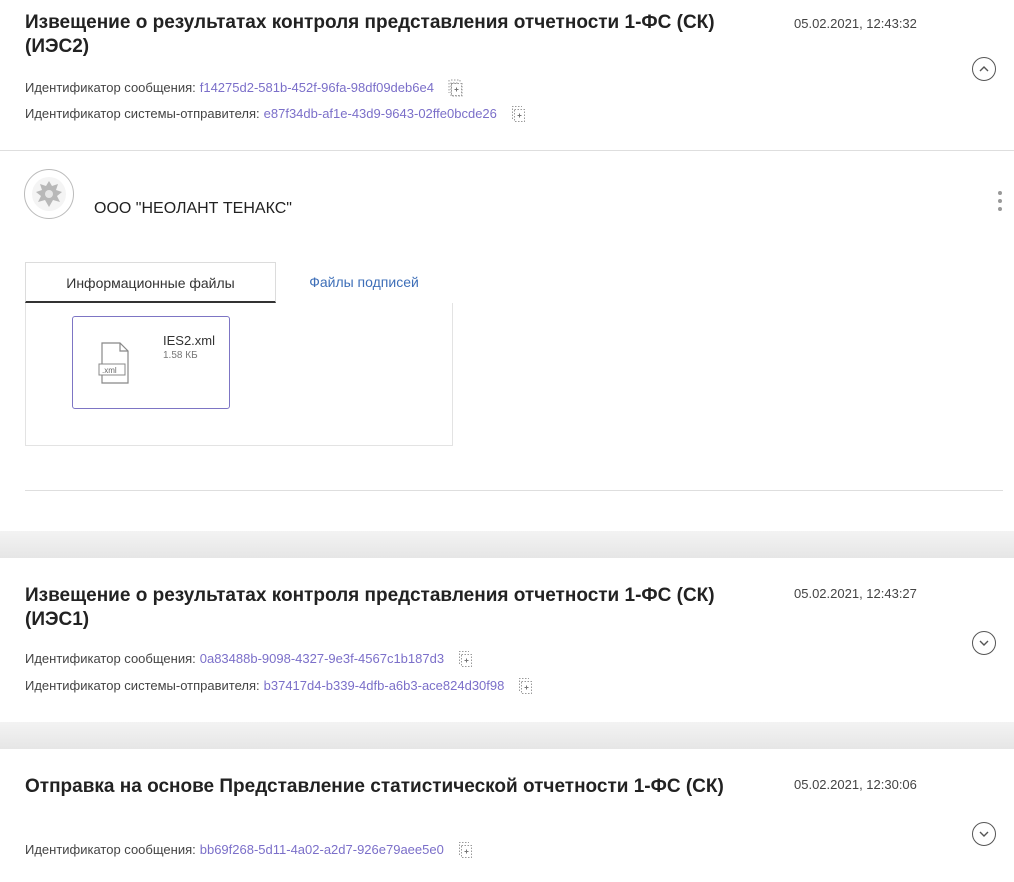 Image resolution: width=1014 pixels, height=882 pixels. I want to click on chevron-up-icon, so click(984, 69).